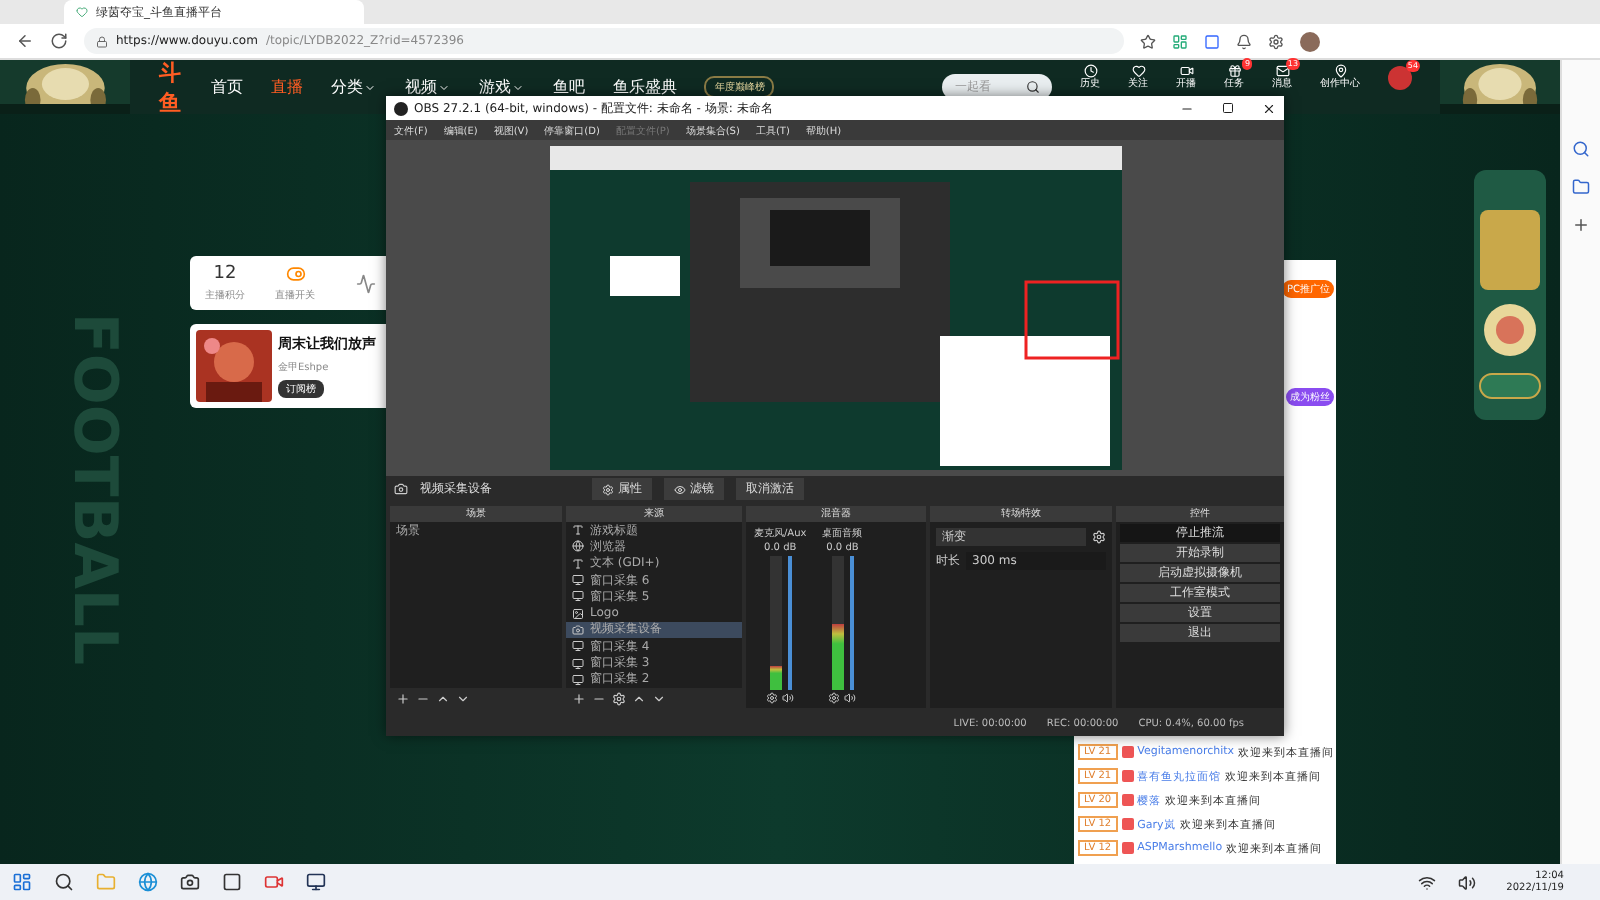 The width and height of the screenshot is (1600, 900). I want to click on nav-link: 分类, so click(353, 87).